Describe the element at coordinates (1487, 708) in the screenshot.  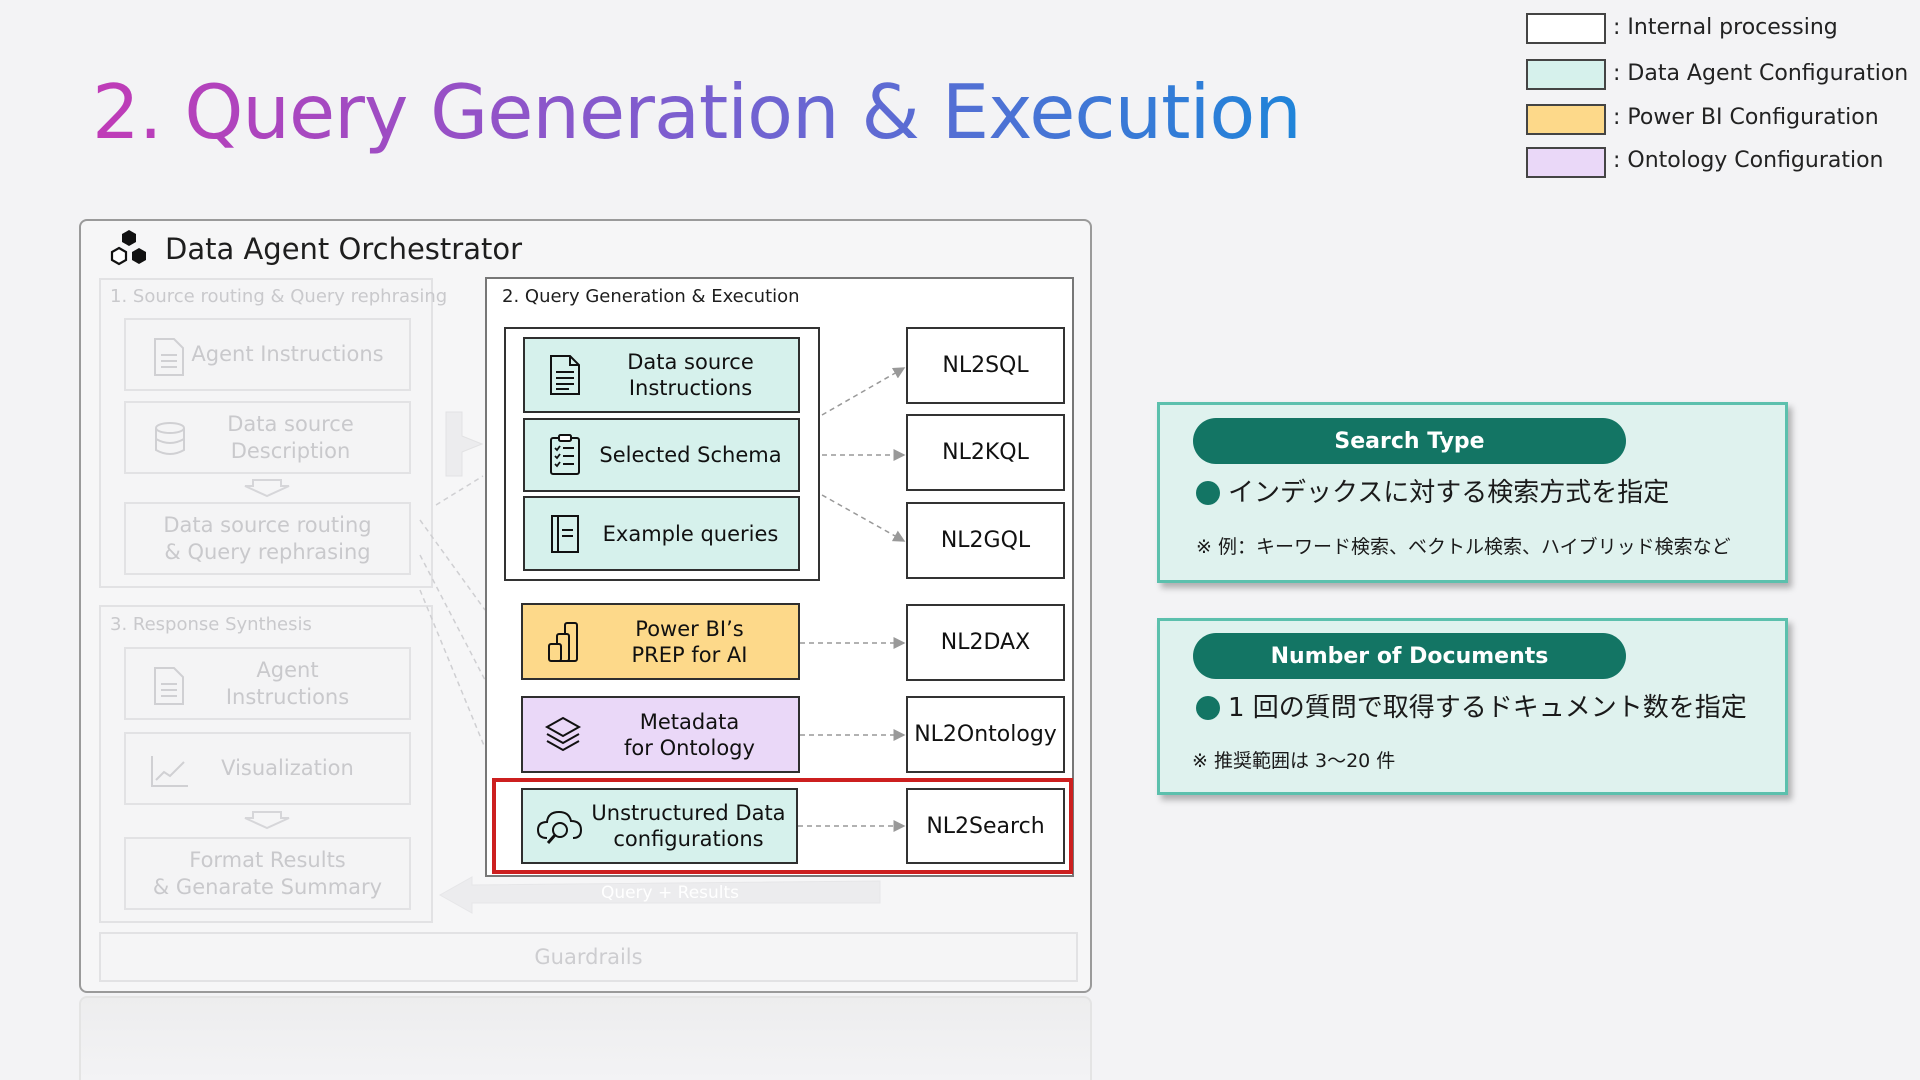
I see `document-count-description: 1 回の質問で取得するドキュメント数を指定` at that location.